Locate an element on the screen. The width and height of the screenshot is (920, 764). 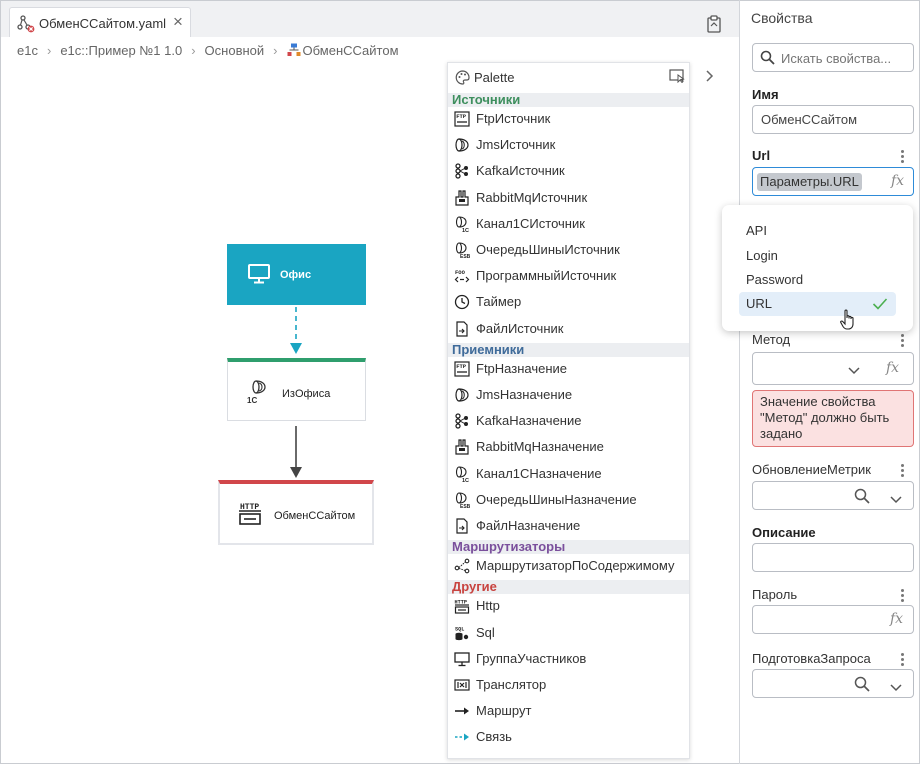
url-field: Параметры.URL fx is located at coordinates (833, 181).